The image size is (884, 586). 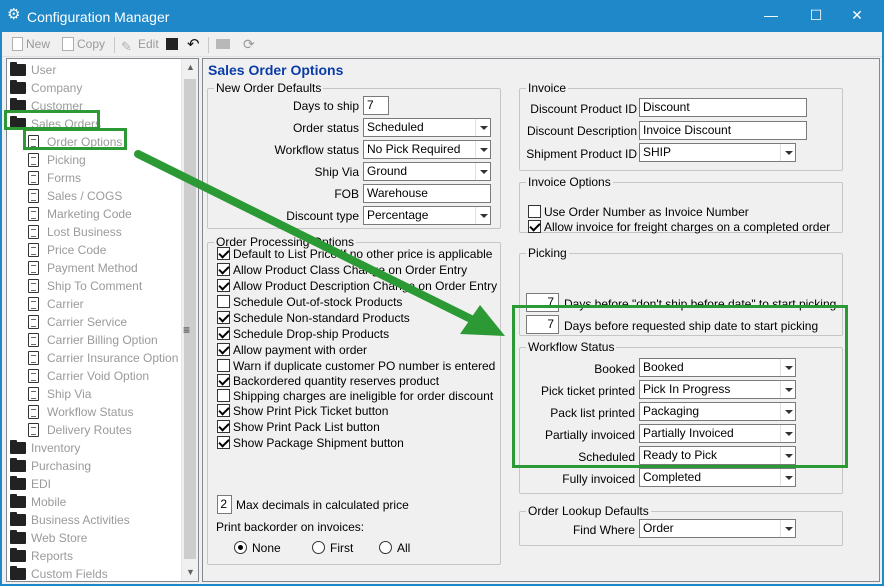 What do you see at coordinates (57, 160) in the screenshot?
I see `tree-item: Picking` at bounding box center [57, 160].